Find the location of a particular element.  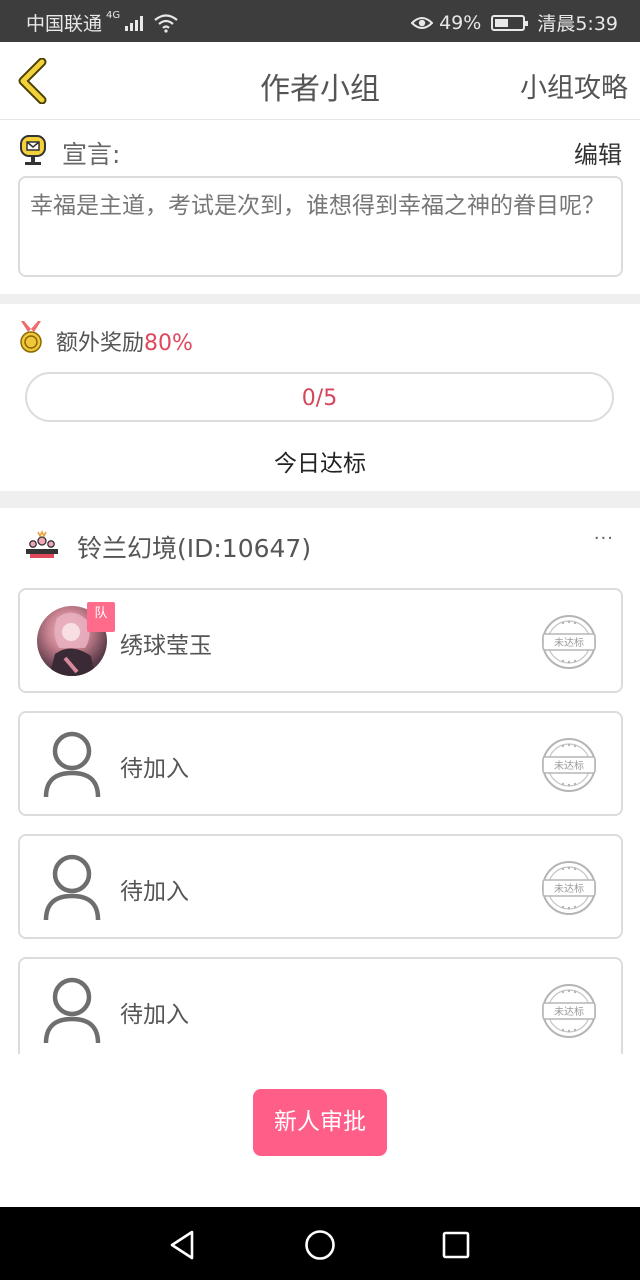

mailbox-icon is located at coordinates (33, 150).